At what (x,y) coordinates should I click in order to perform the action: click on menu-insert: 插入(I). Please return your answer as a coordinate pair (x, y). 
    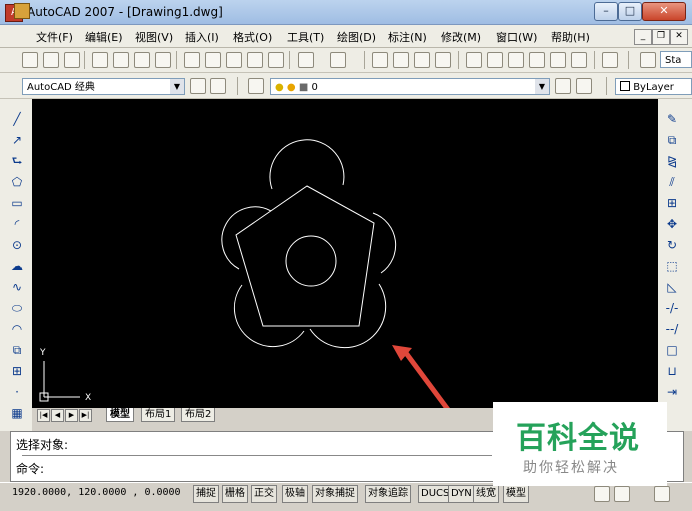
    Looking at the image, I should click on (202, 37).